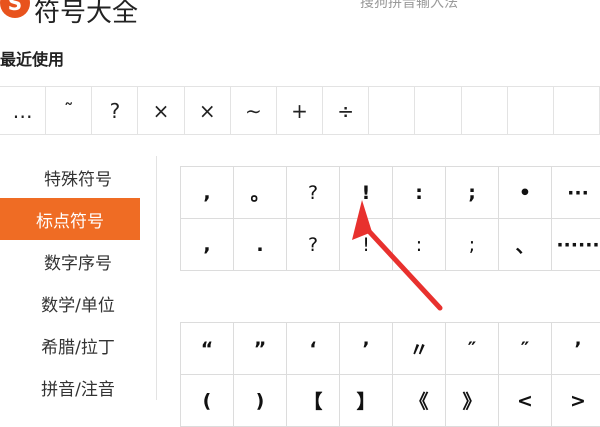  What do you see at coordinates (207, 349) in the screenshot?
I see `symbol-cell: “` at bounding box center [207, 349].